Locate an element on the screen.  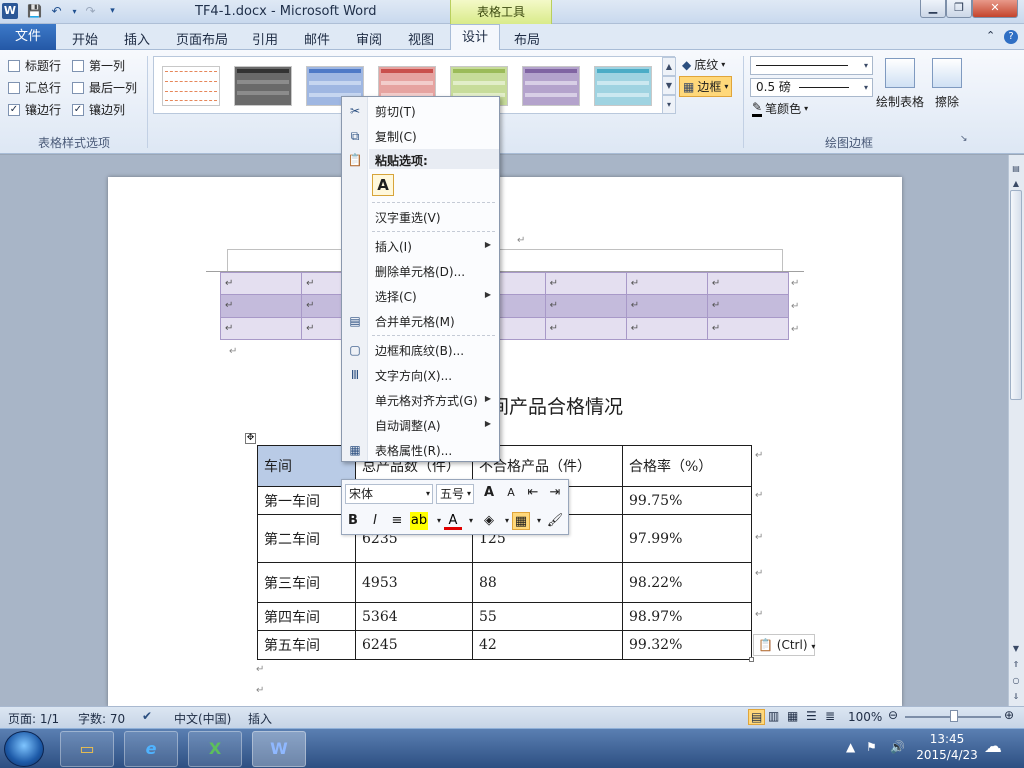
tab-layout: 布局 is located at coordinates (527, 38).